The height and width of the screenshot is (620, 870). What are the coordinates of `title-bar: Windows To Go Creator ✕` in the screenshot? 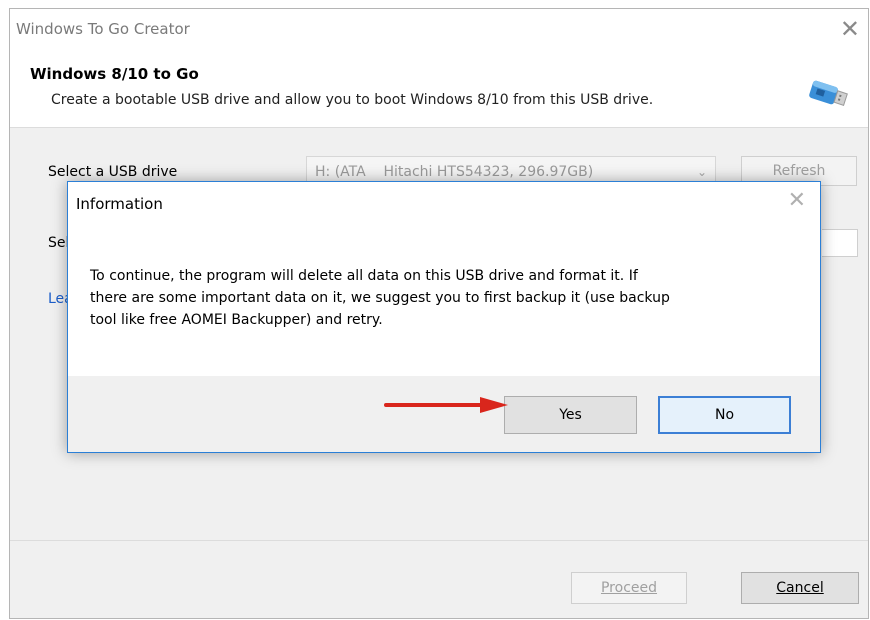 It's located at (439, 30).